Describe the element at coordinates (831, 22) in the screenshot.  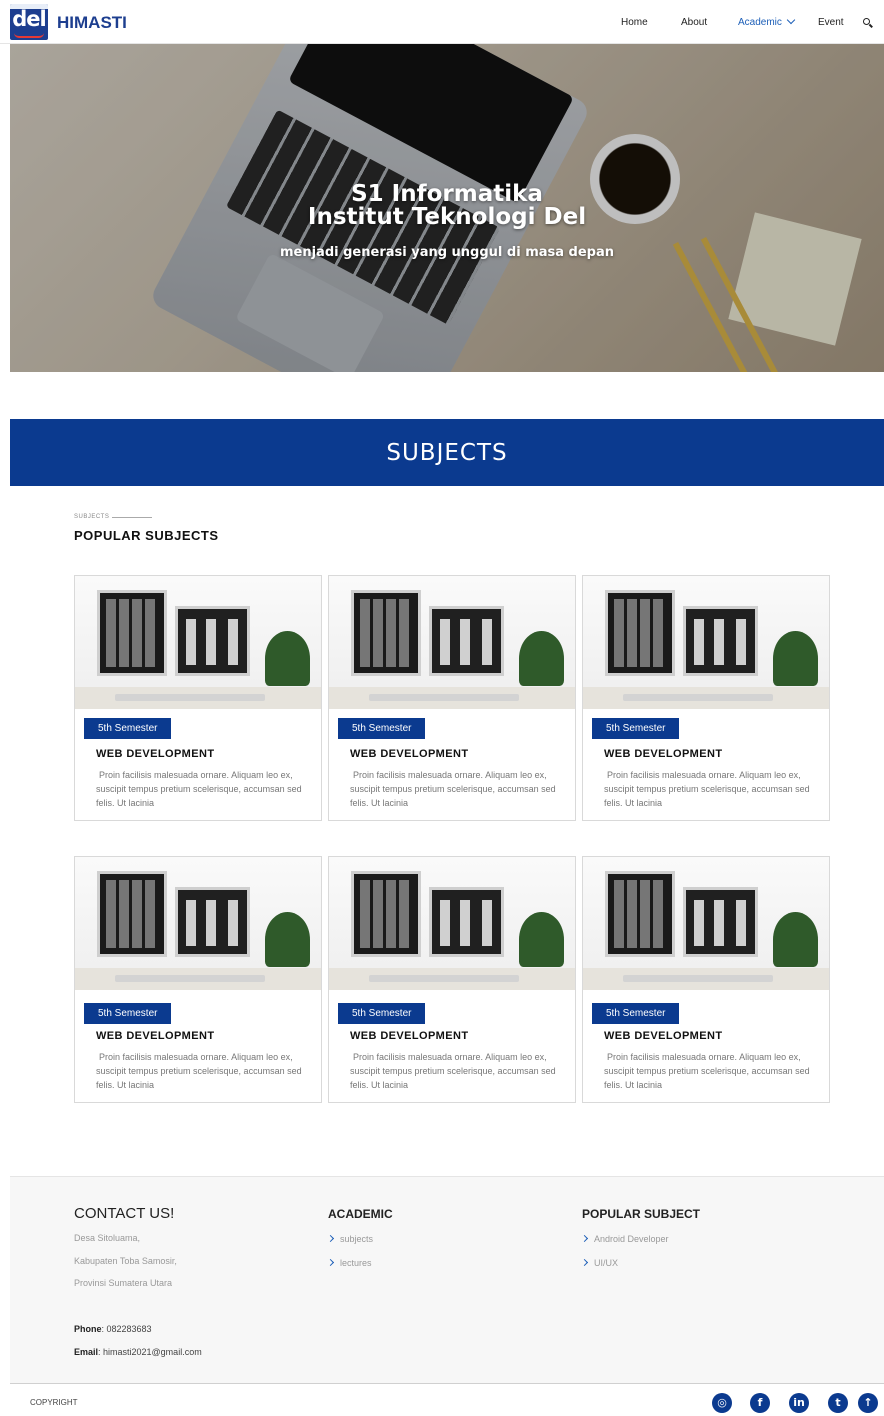
I see `nav-event: Event` at that location.